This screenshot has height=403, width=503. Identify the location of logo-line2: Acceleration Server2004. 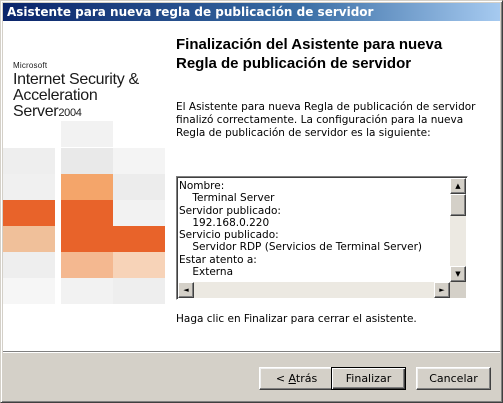
(89, 104).